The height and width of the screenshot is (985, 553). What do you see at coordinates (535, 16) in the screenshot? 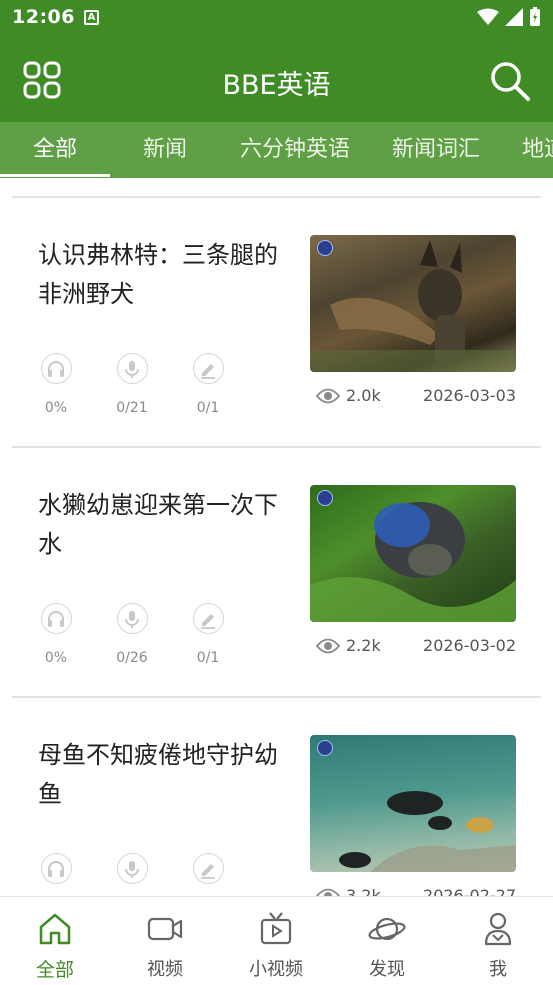
I see `battery-icon` at bounding box center [535, 16].